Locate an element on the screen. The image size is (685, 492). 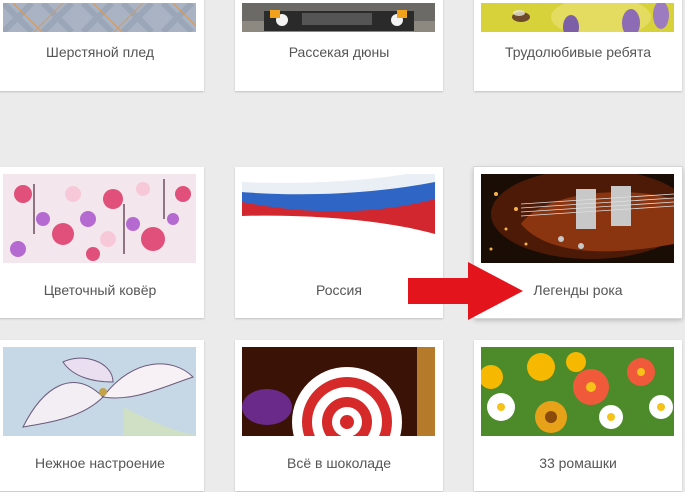
lollipop-candy-thumbnail is located at coordinates (338, 391).